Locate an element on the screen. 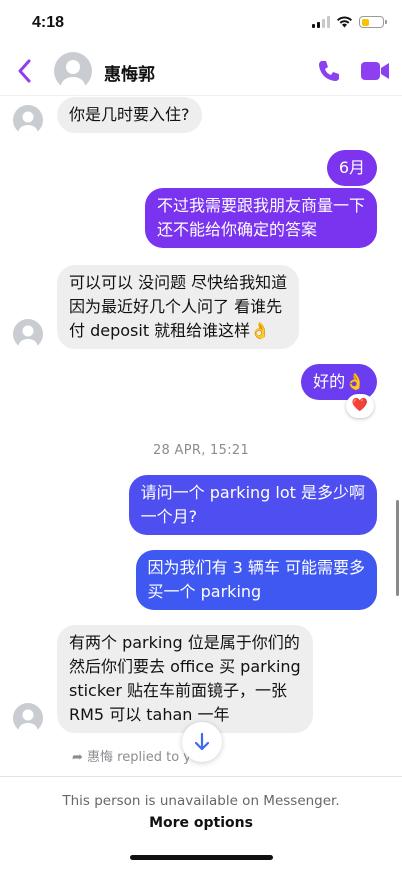 This screenshot has width=402, height=870. back-chevron-icon is located at coordinates (25, 71).